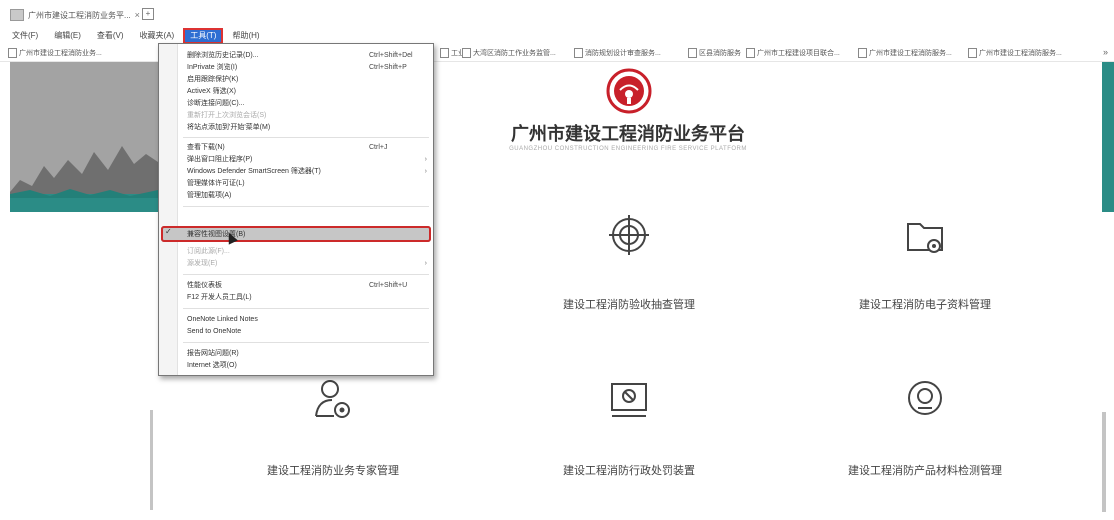 This screenshot has width=1114, height=520. Describe the element at coordinates (203, 36) in the screenshot. I see `menu-tools: 工具(T)` at that location.